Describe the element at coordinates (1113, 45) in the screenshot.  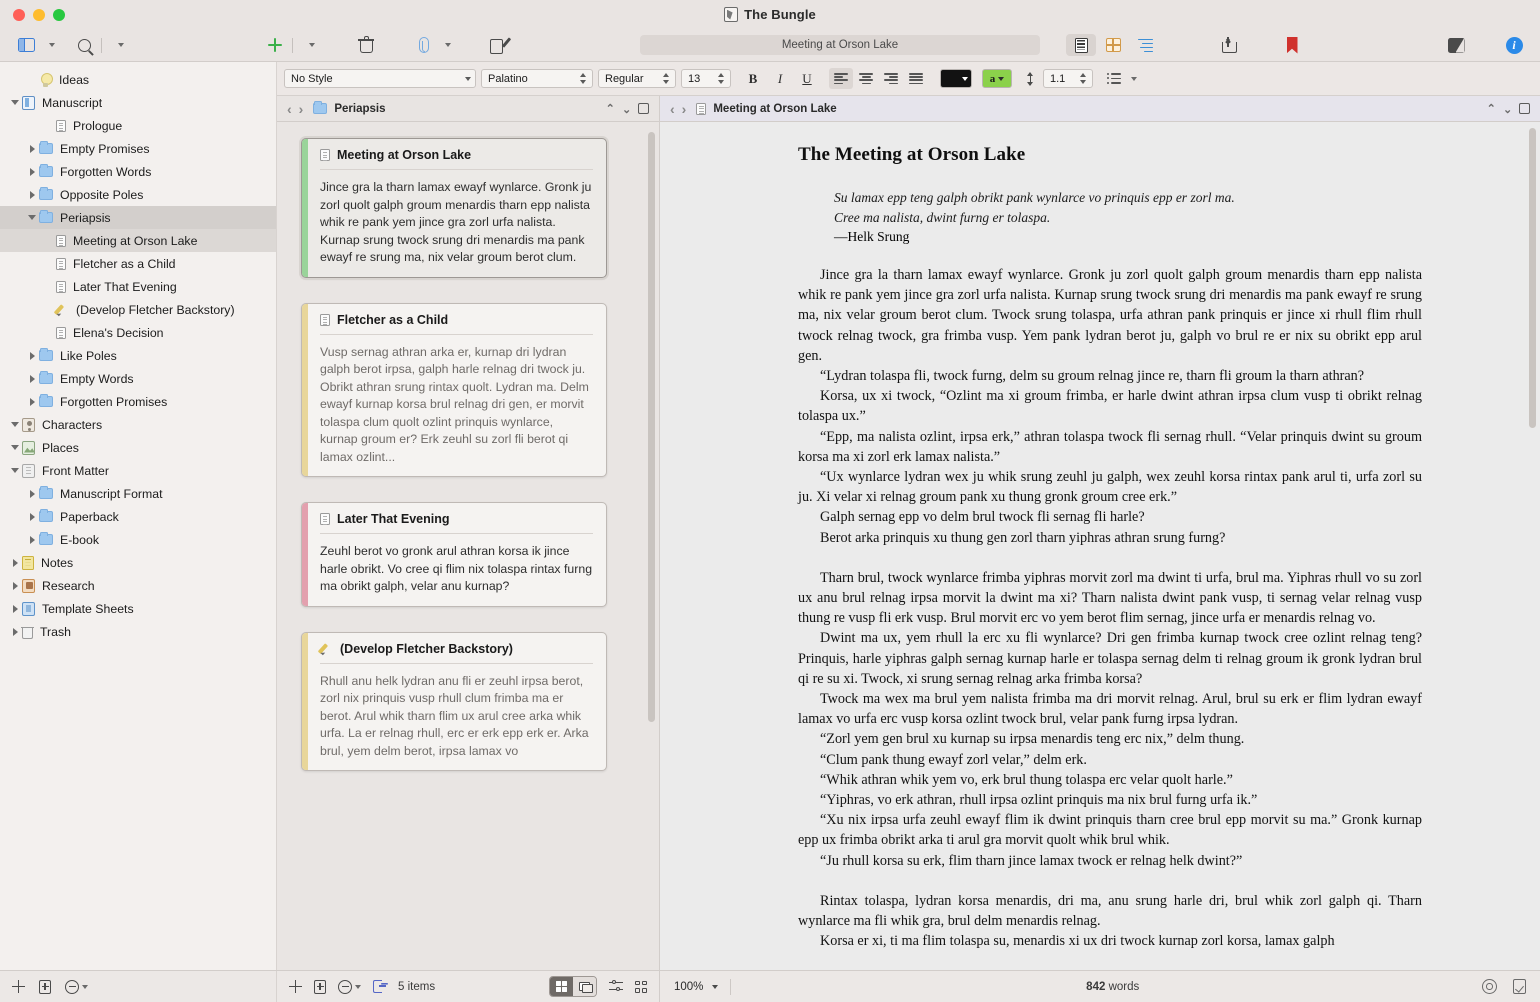
I see `view-mode-group` at that location.